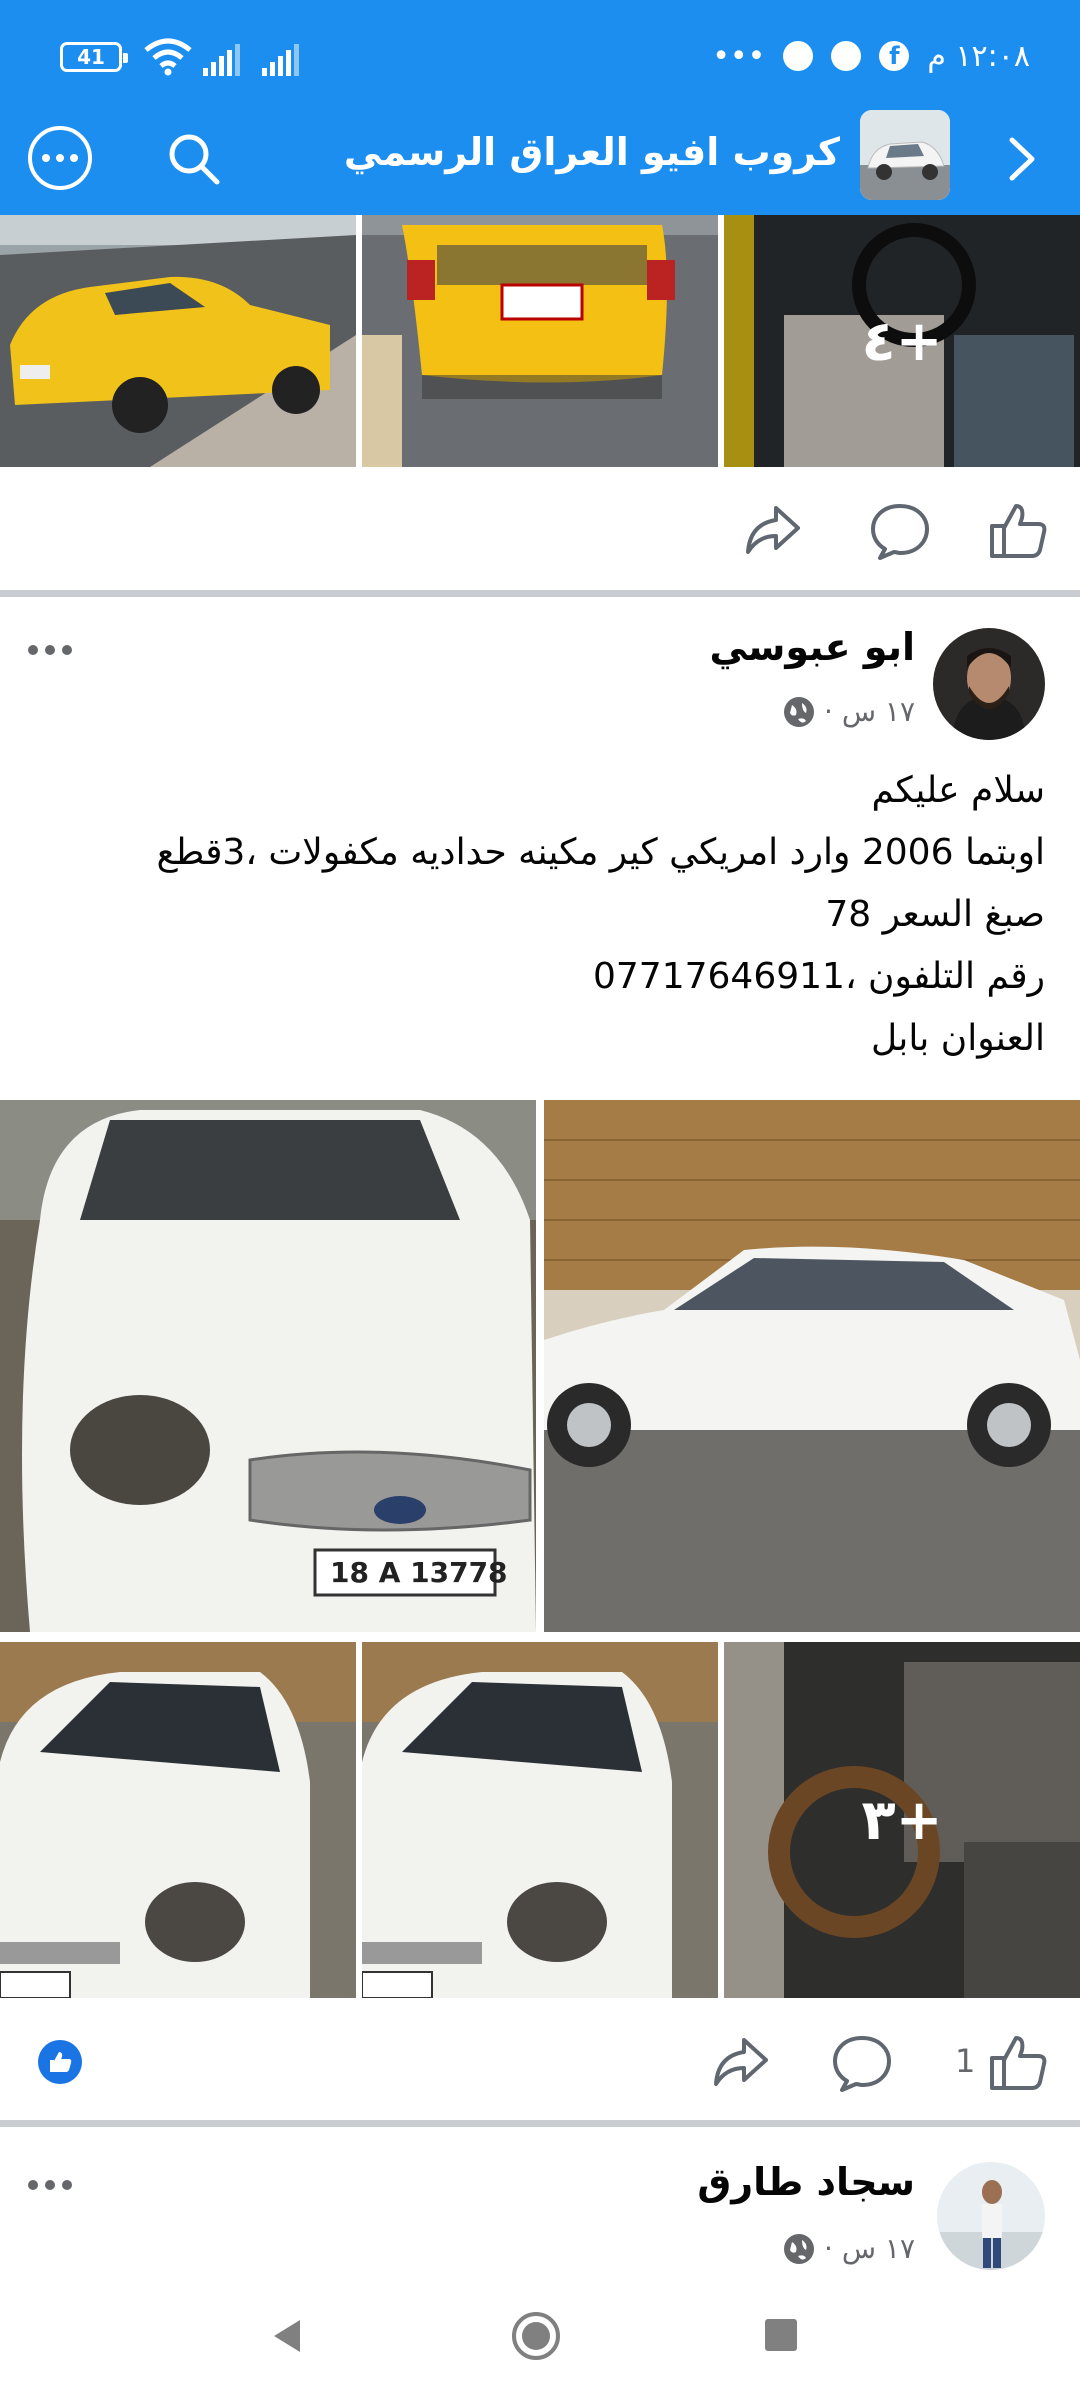  I want to click on group-title: كروب افيو العراق الرسمي, so click(592, 152).